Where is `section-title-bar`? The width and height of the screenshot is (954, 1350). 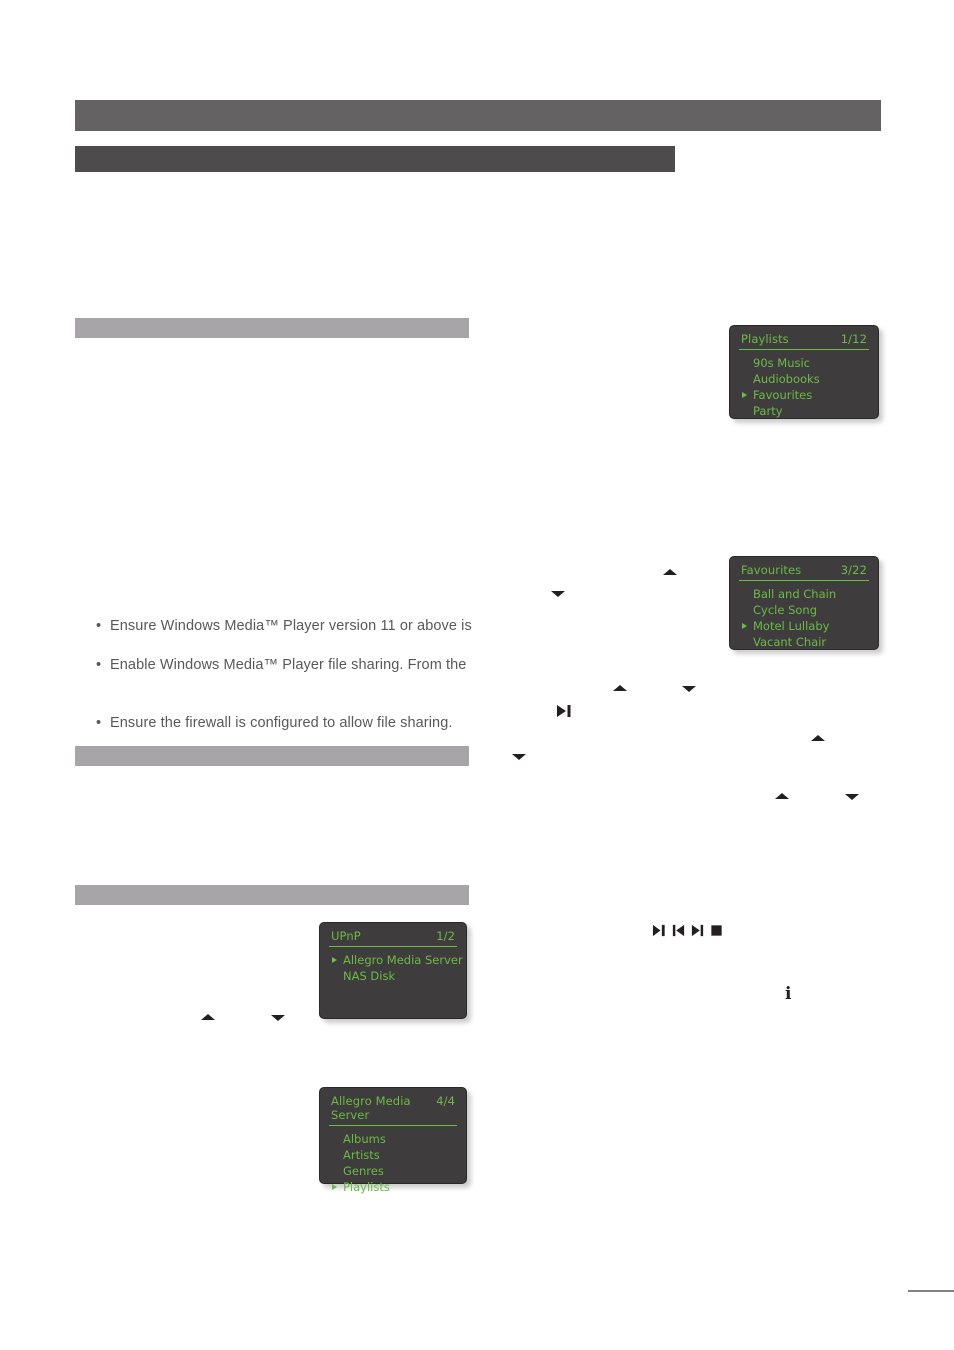 section-title-bar is located at coordinates (375, 159).